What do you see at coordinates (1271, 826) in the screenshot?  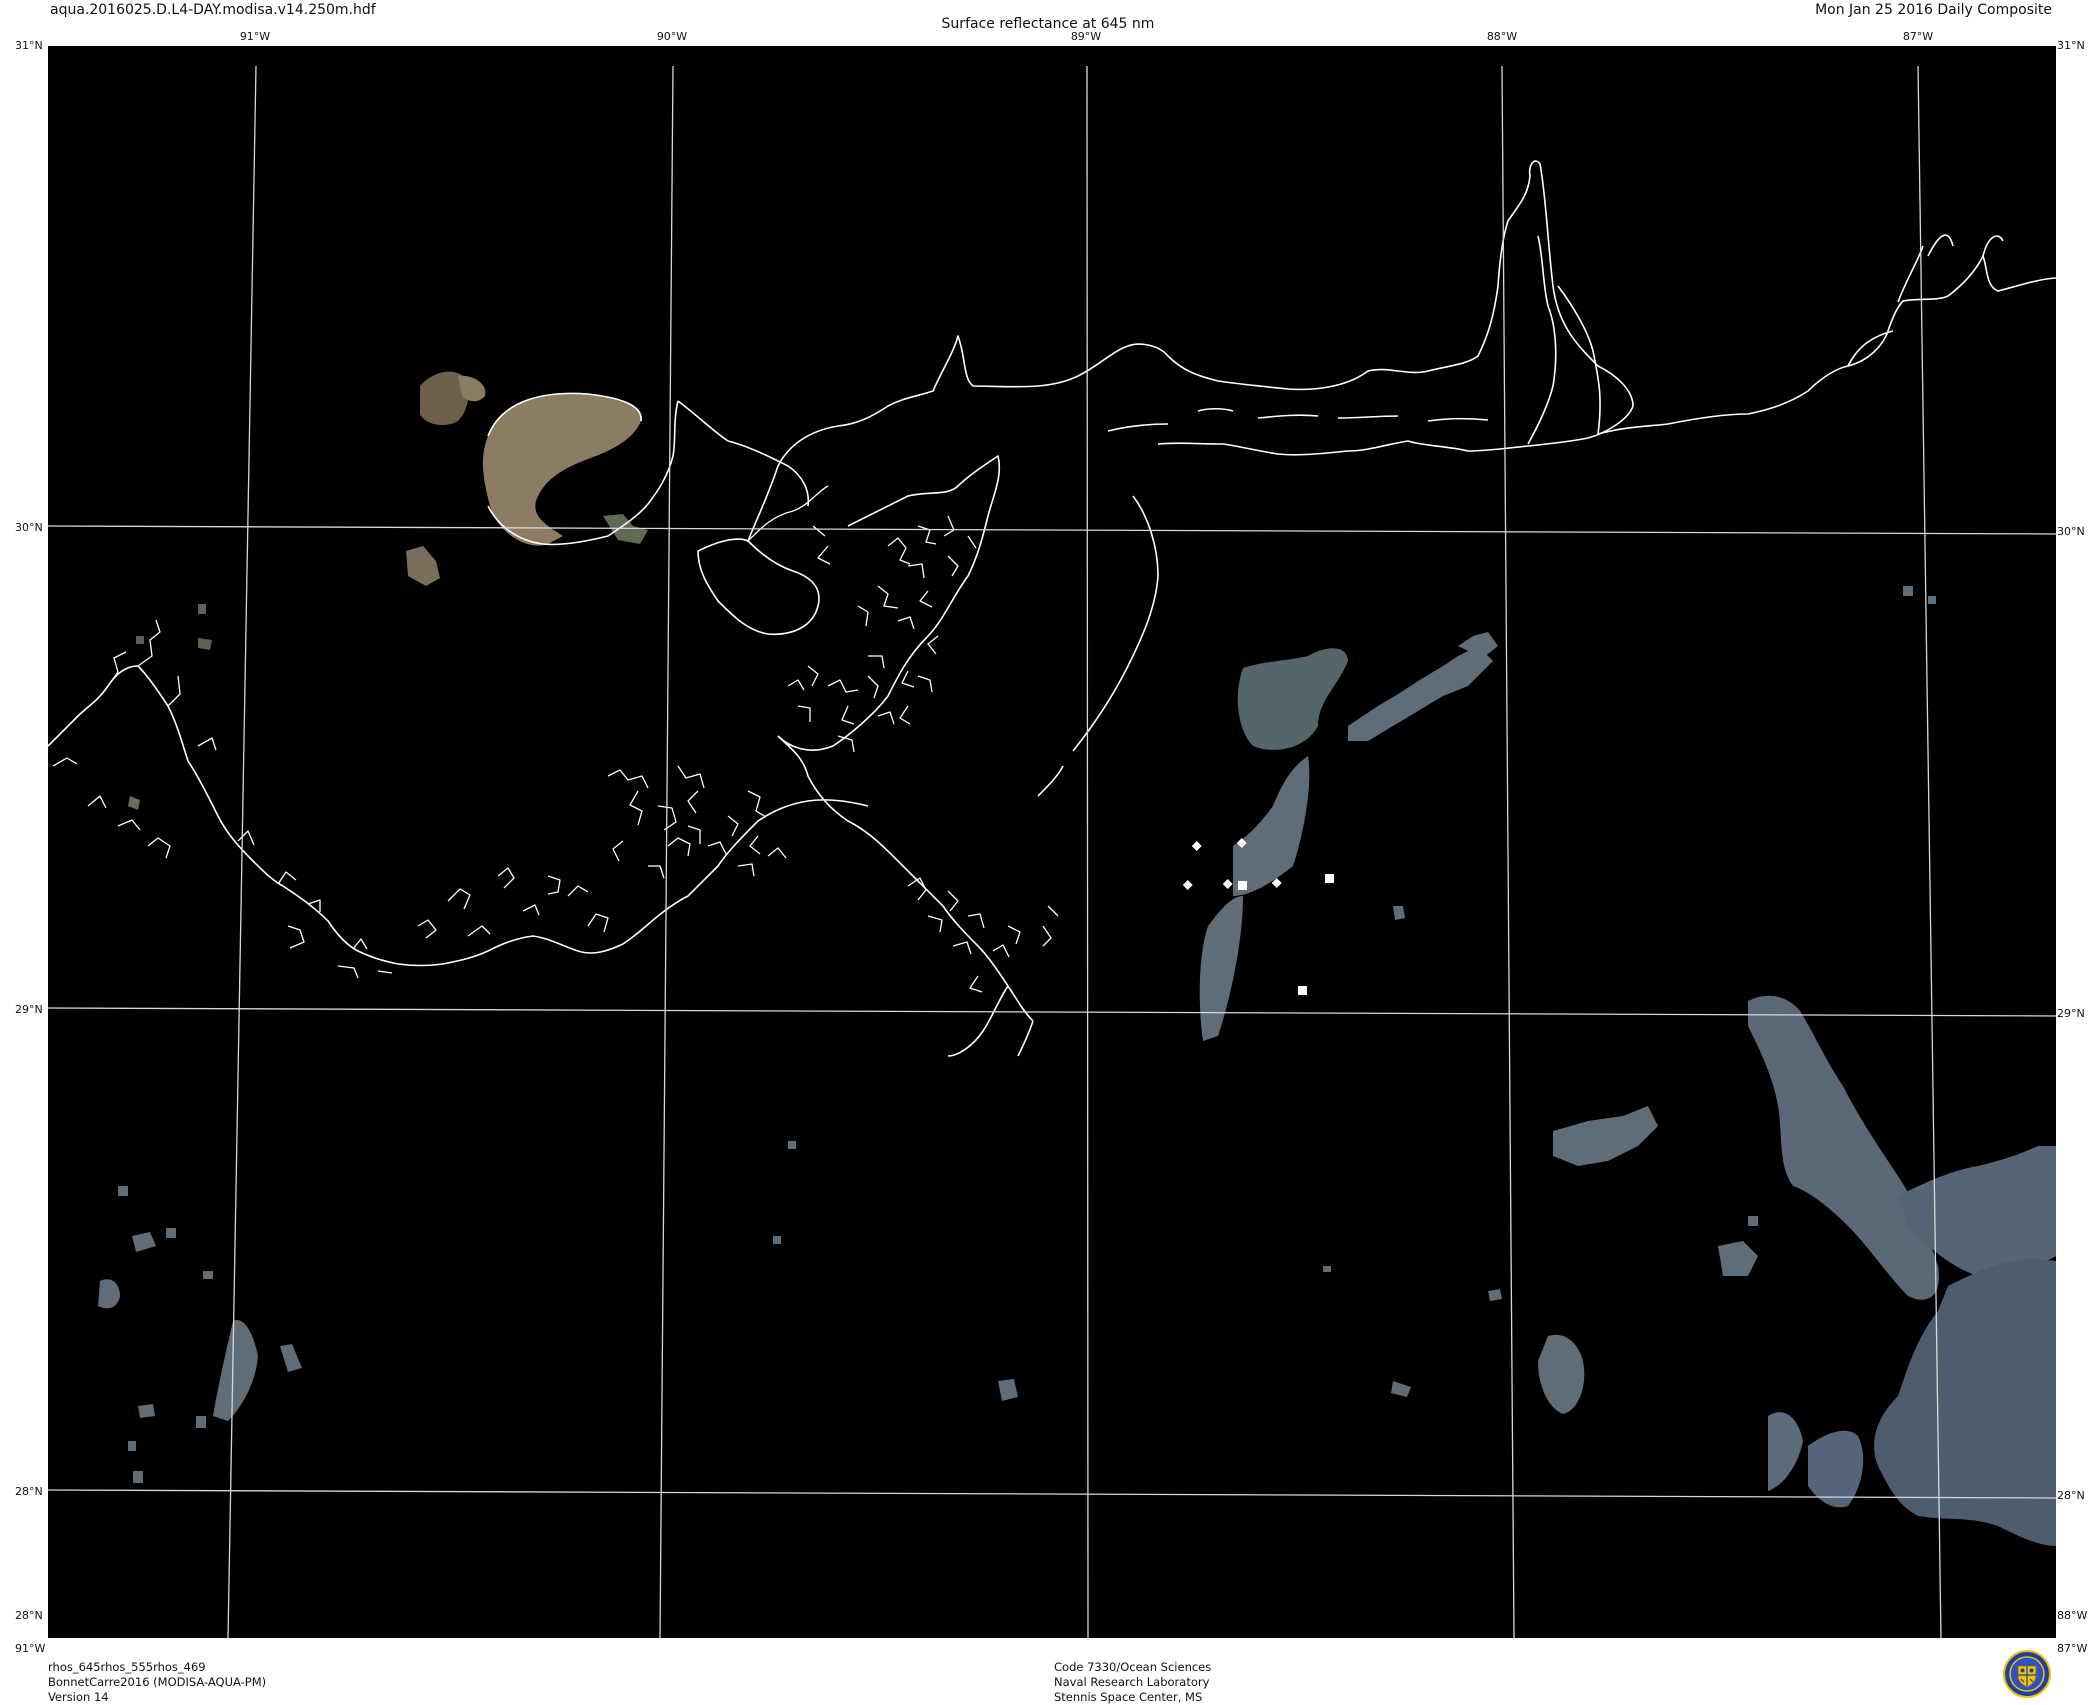 I see `plume-breton-sound` at bounding box center [1271, 826].